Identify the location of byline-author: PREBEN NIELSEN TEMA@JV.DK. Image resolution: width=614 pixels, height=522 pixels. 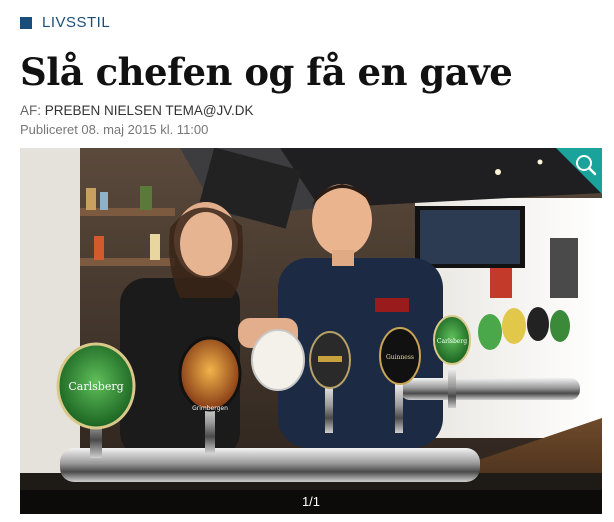
(149, 110).